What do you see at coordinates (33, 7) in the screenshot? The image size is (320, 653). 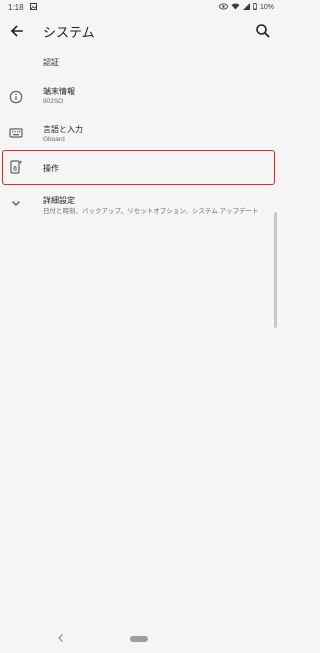 I see `image-notification-icon` at bounding box center [33, 7].